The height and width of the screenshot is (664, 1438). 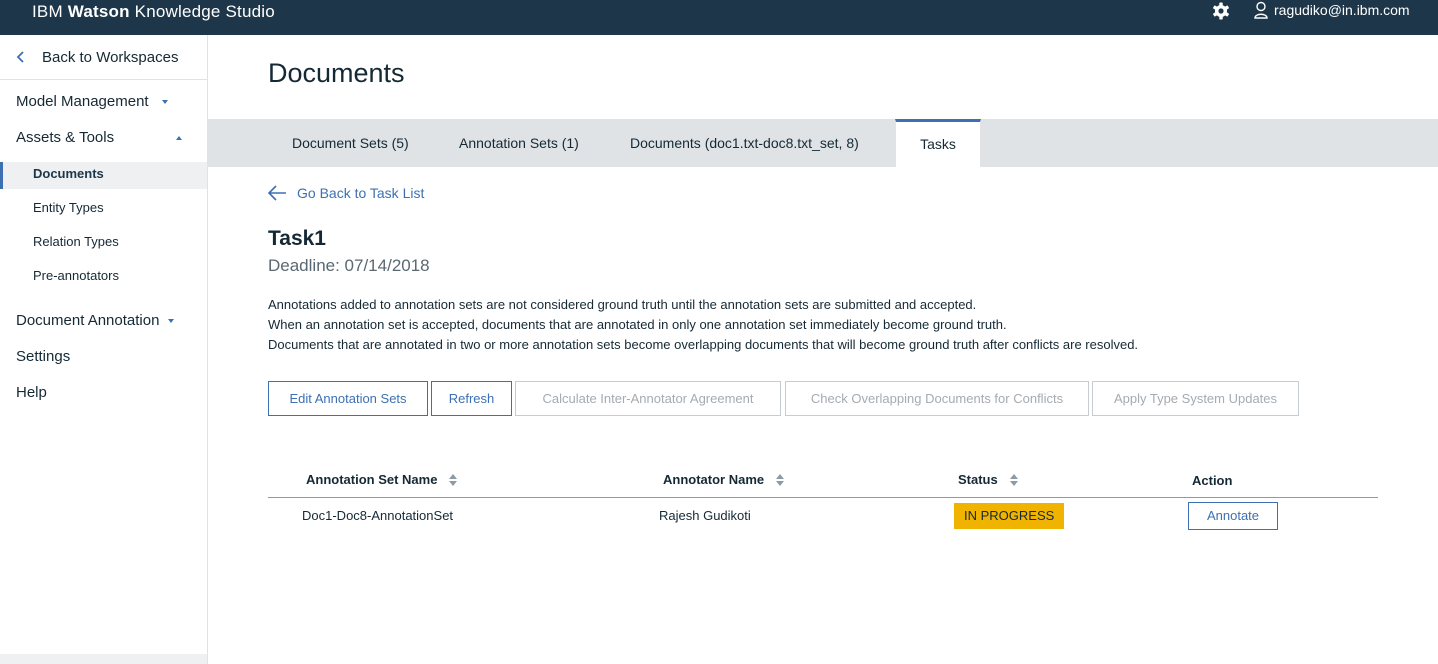 I want to click on refresh-button: Refresh, so click(x=471, y=398).